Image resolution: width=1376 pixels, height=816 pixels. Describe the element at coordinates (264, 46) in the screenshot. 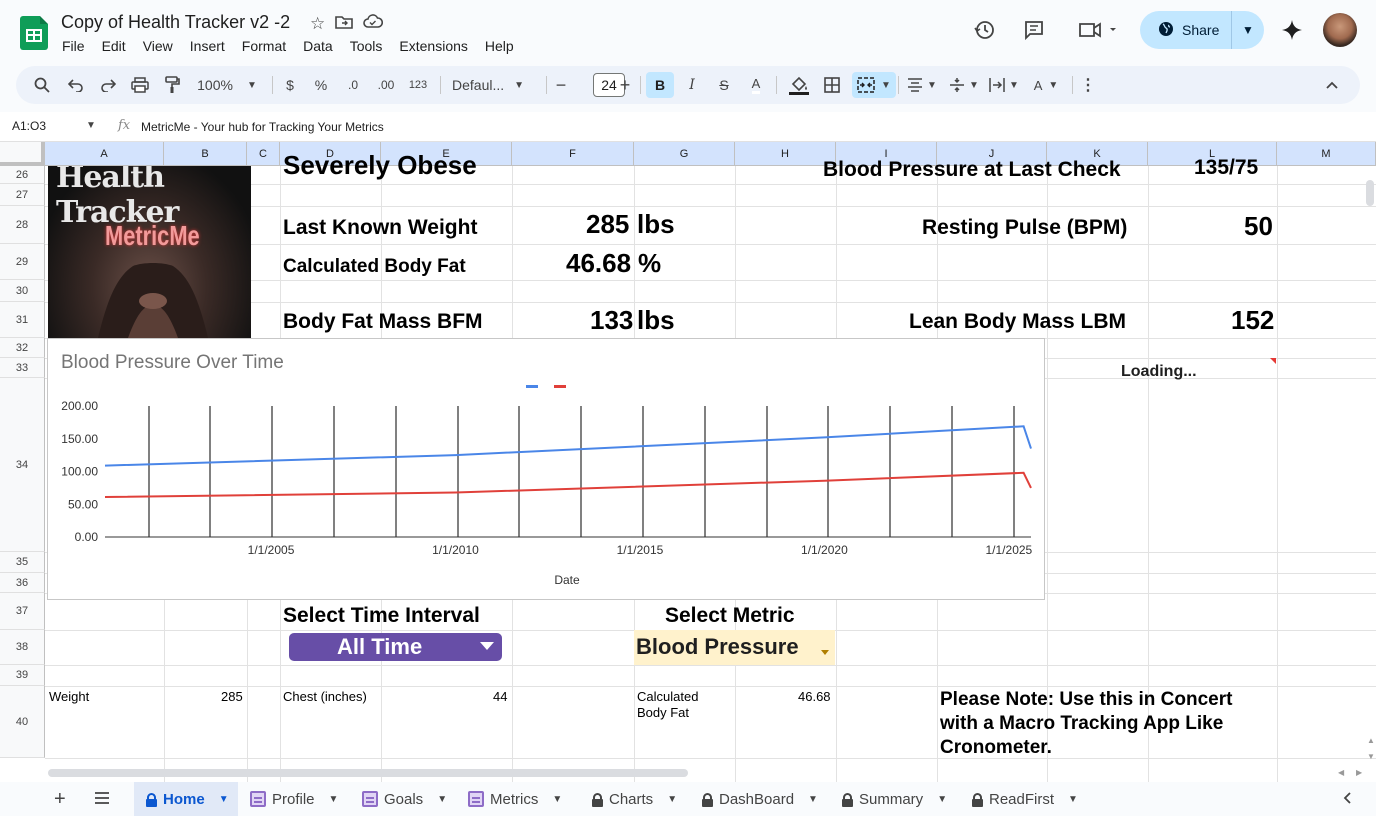

I see `menu-format: Format` at that location.